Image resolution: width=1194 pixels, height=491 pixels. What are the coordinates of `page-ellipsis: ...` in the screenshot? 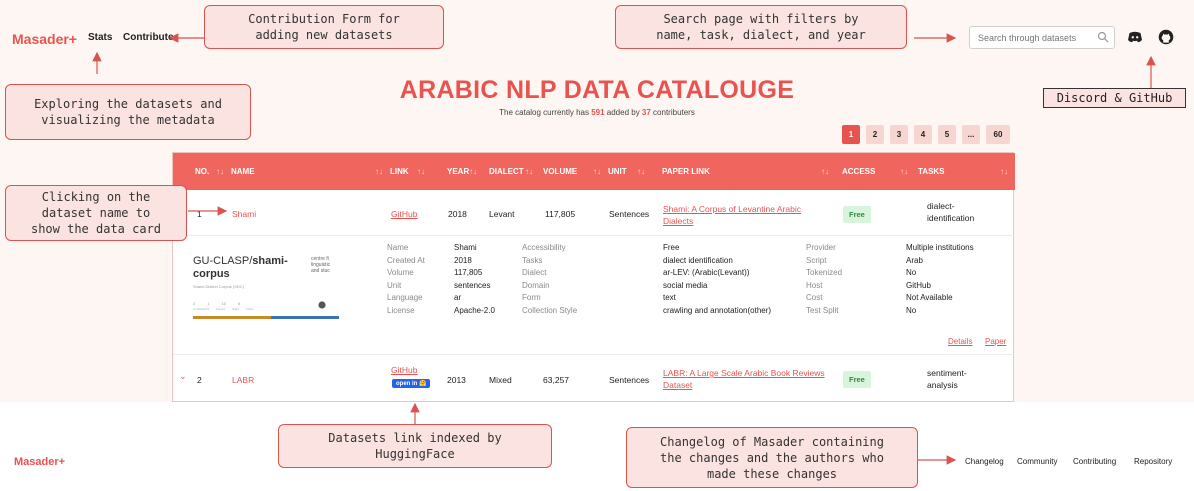 It's located at (971, 134).